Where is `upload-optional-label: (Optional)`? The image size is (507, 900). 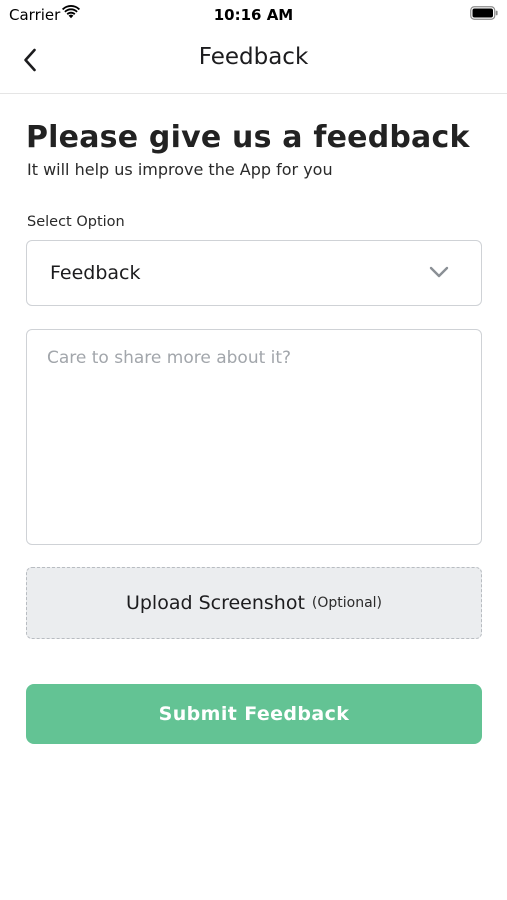
upload-optional-label: (Optional) is located at coordinates (347, 603).